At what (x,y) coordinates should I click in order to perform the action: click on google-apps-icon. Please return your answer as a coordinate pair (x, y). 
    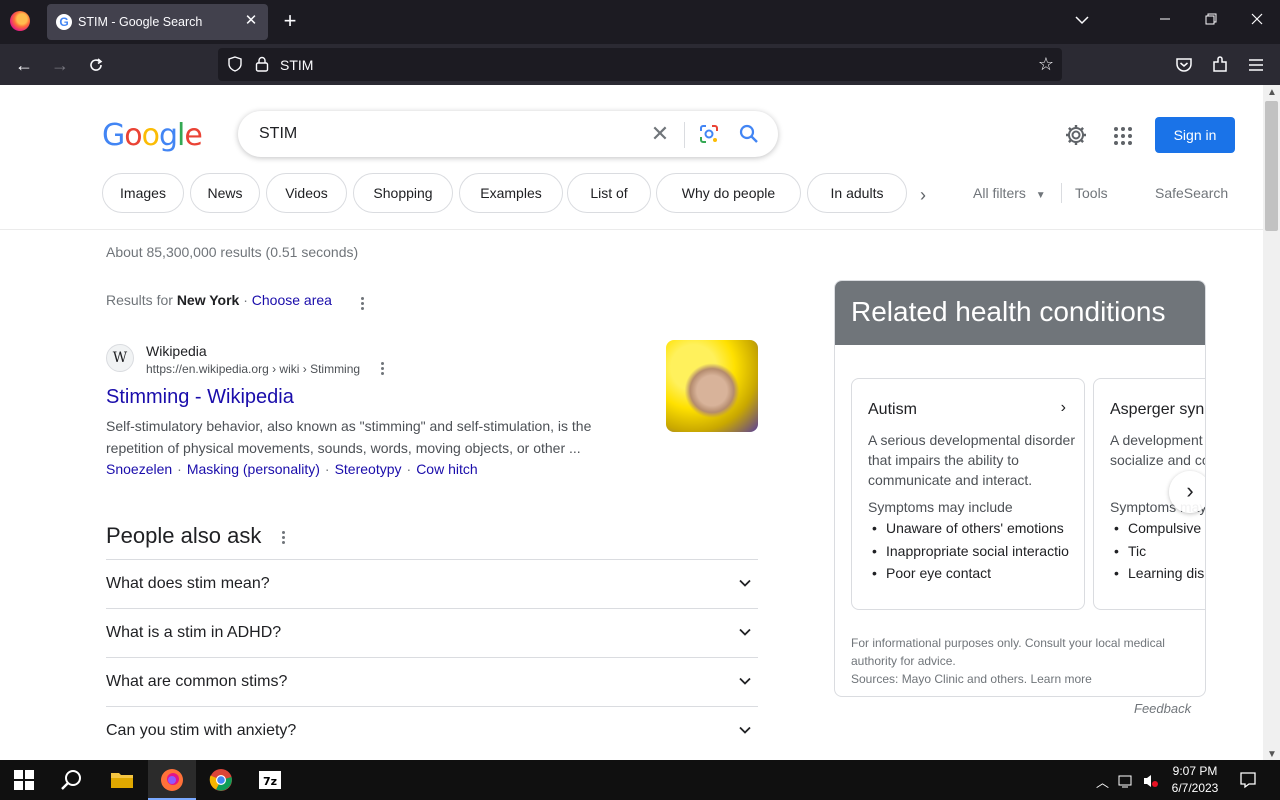
    Looking at the image, I should click on (1123, 136).